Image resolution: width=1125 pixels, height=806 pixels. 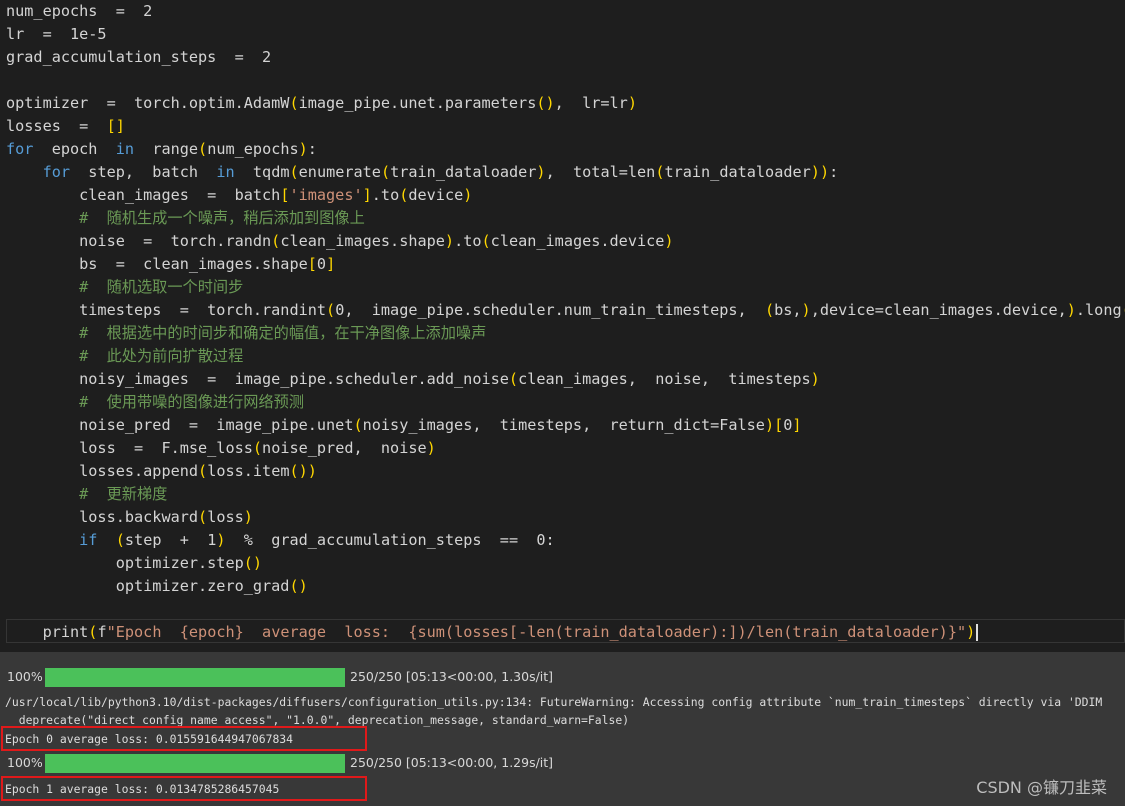 I want to click on code-line: optimizer.step(), so click(x=134, y=563).